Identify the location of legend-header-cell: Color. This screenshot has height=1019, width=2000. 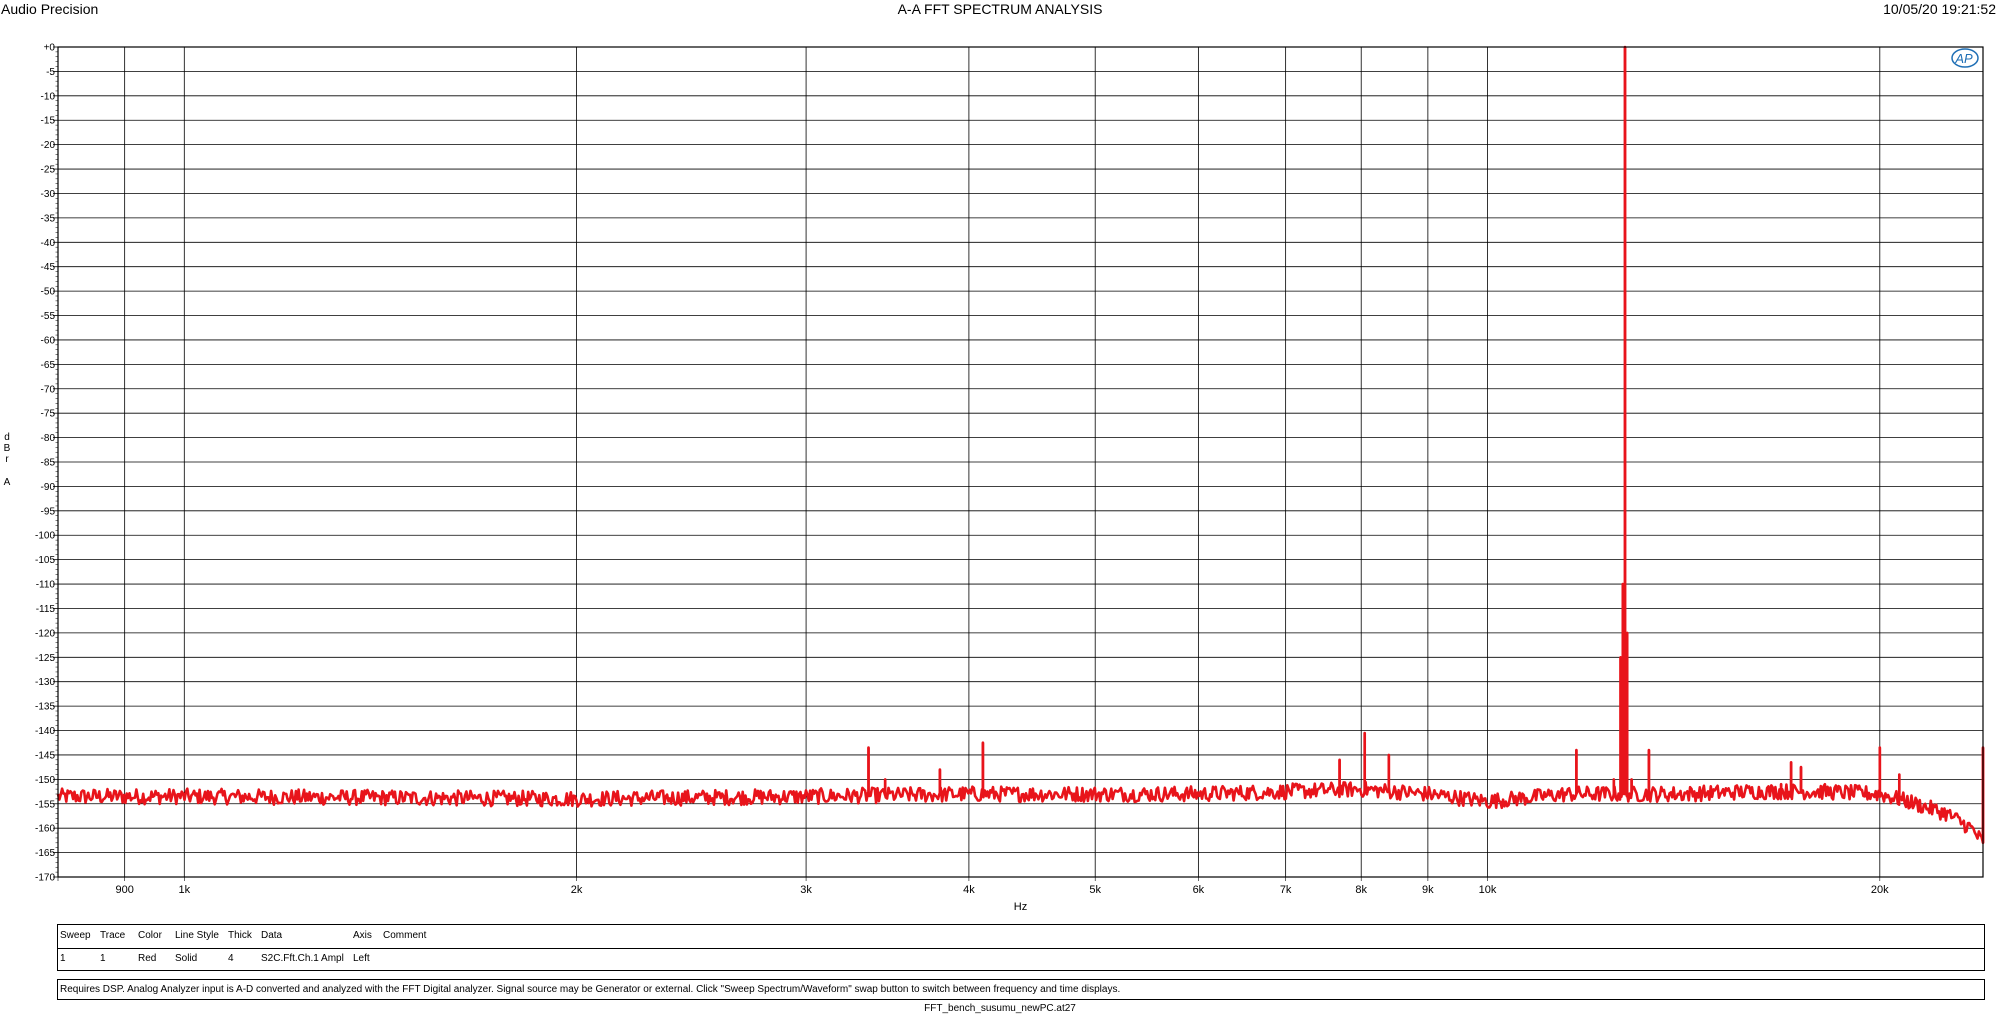
(150, 935).